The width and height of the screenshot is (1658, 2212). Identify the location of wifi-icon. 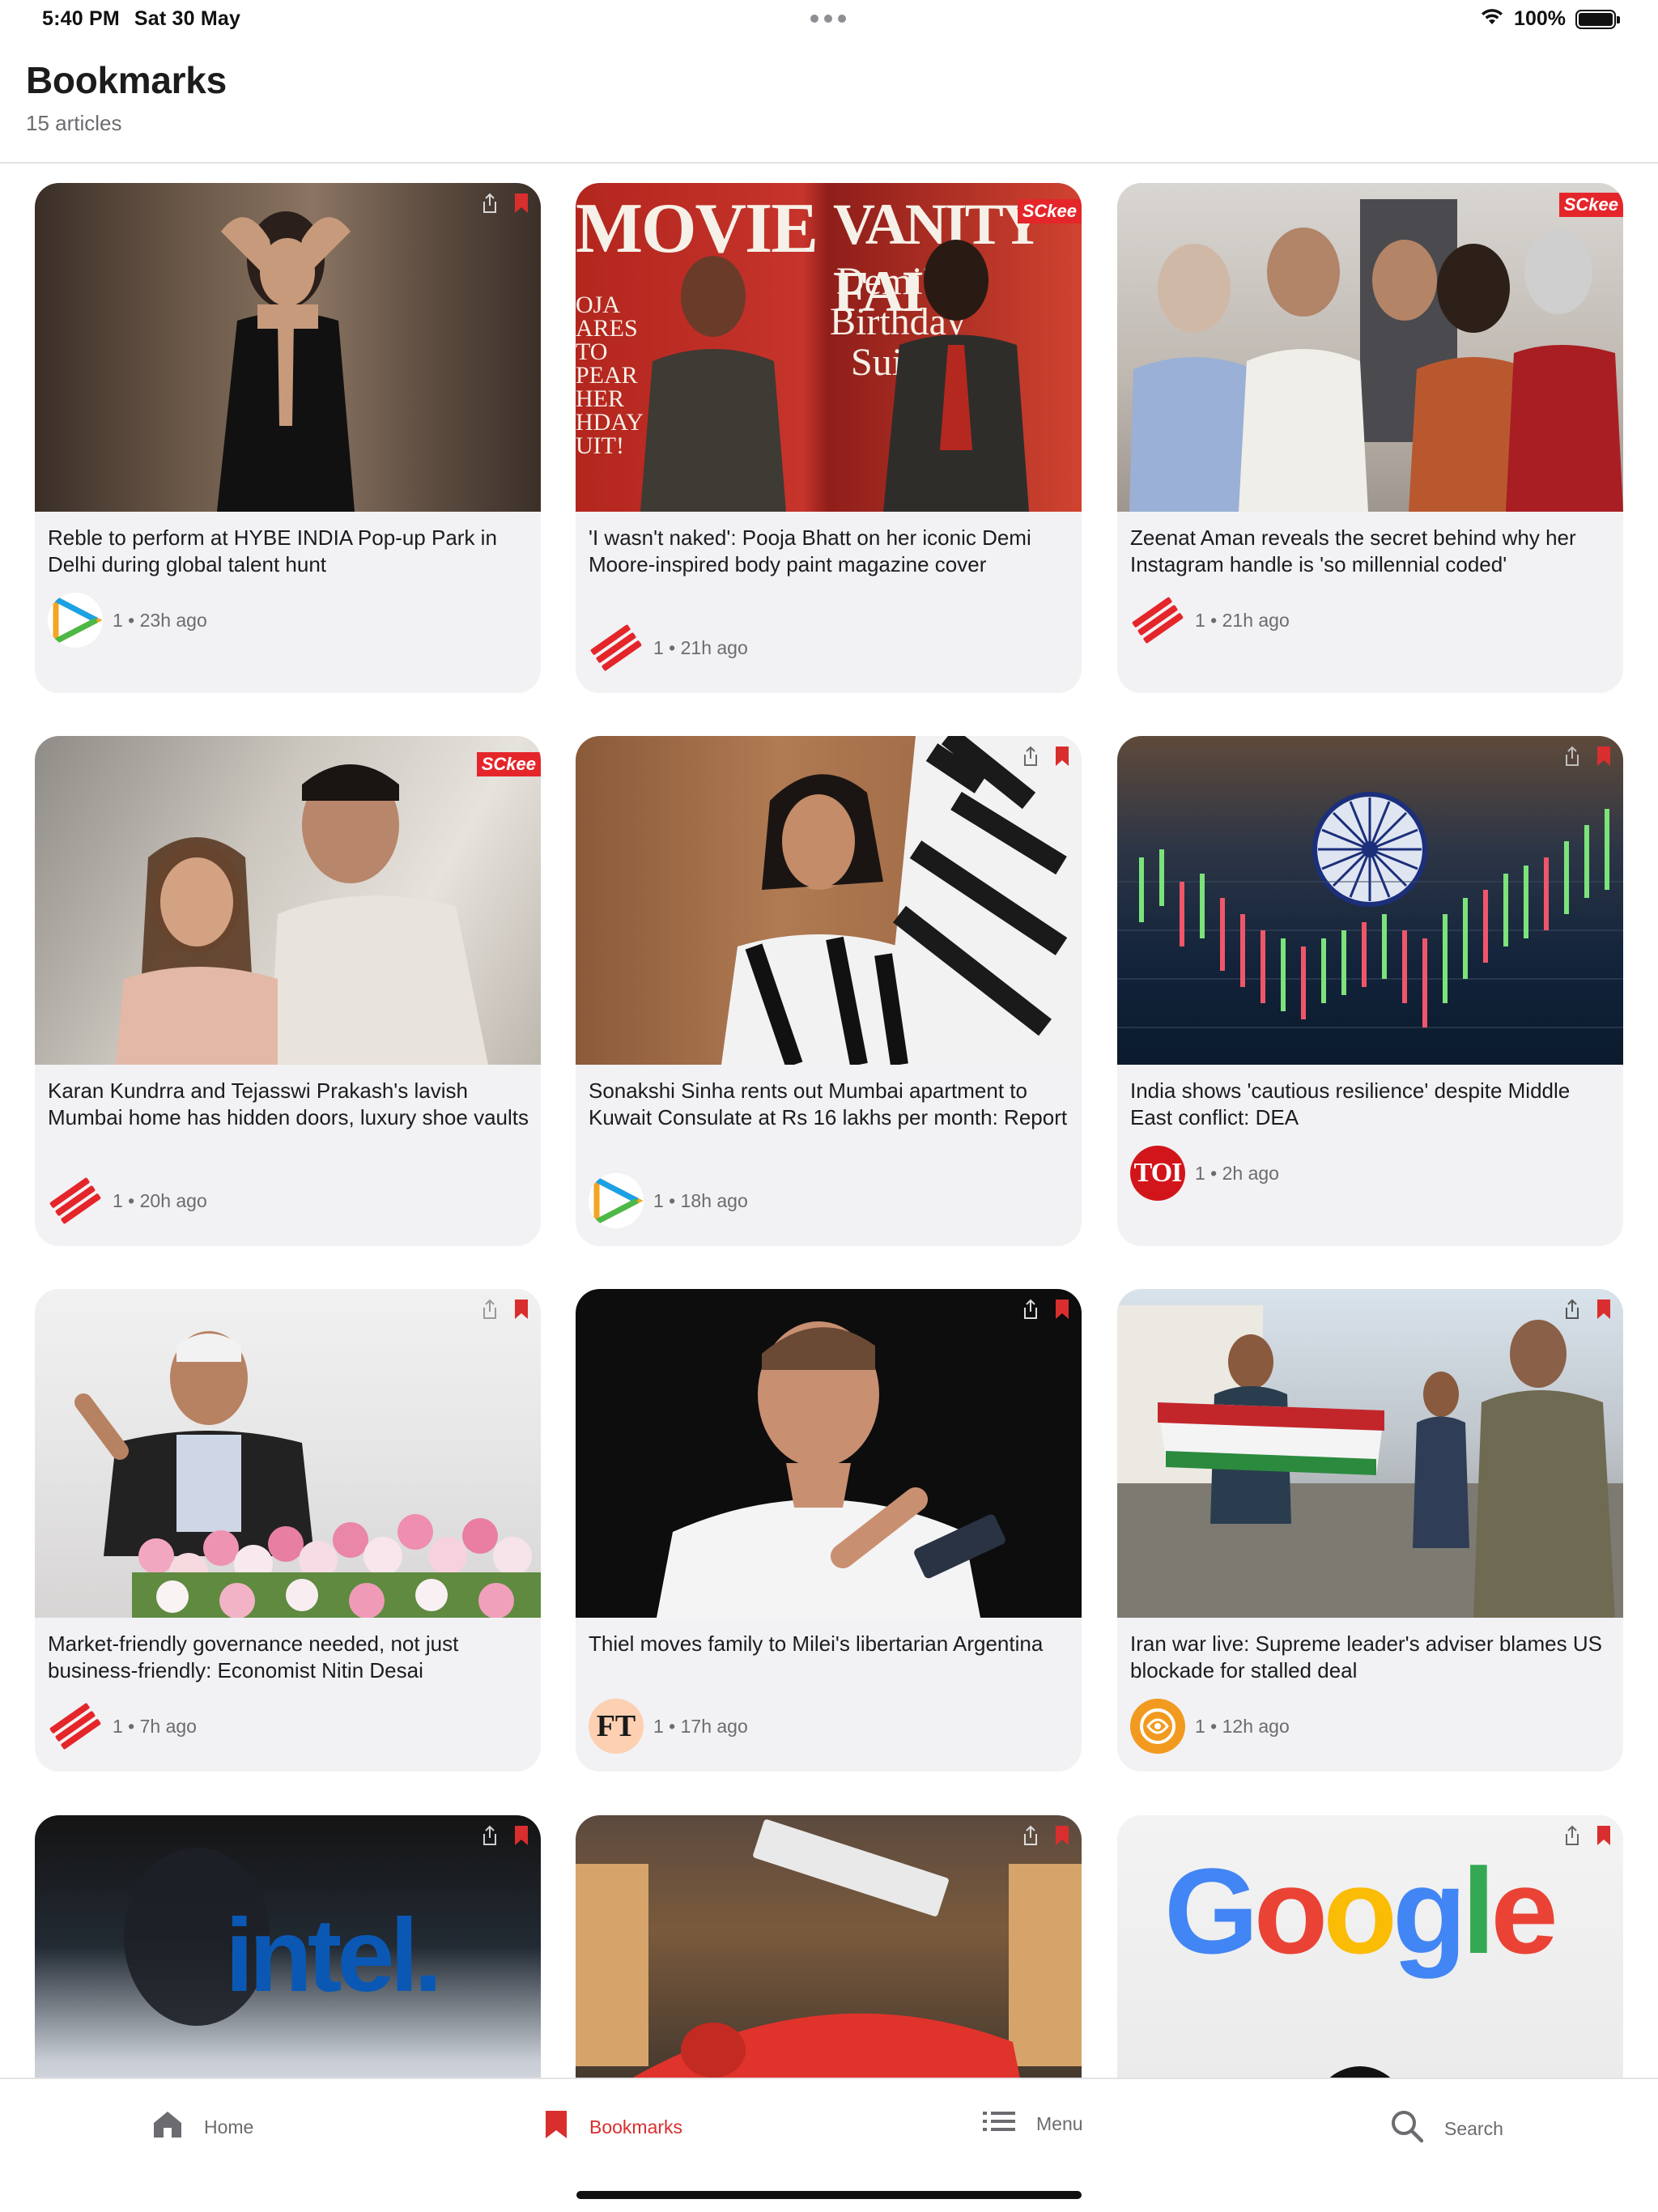
(1492, 19).